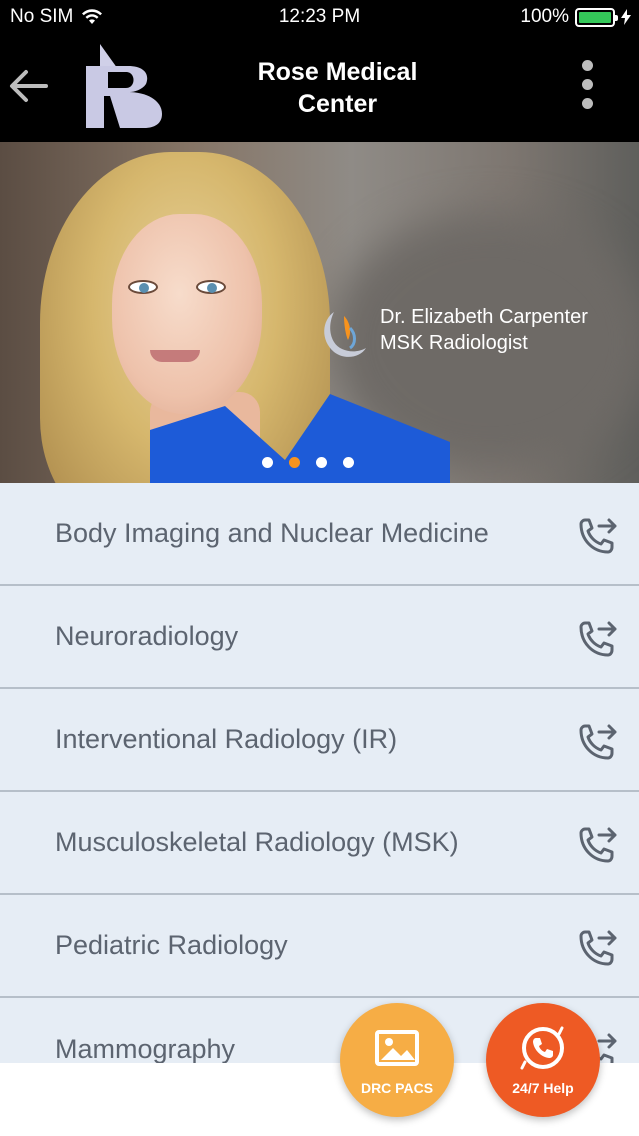 The image size is (639, 1136). Describe the element at coordinates (257, 842) in the screenshot. I see `list-item-label: Musculoskeletal Radiology (MSK)` at that location.